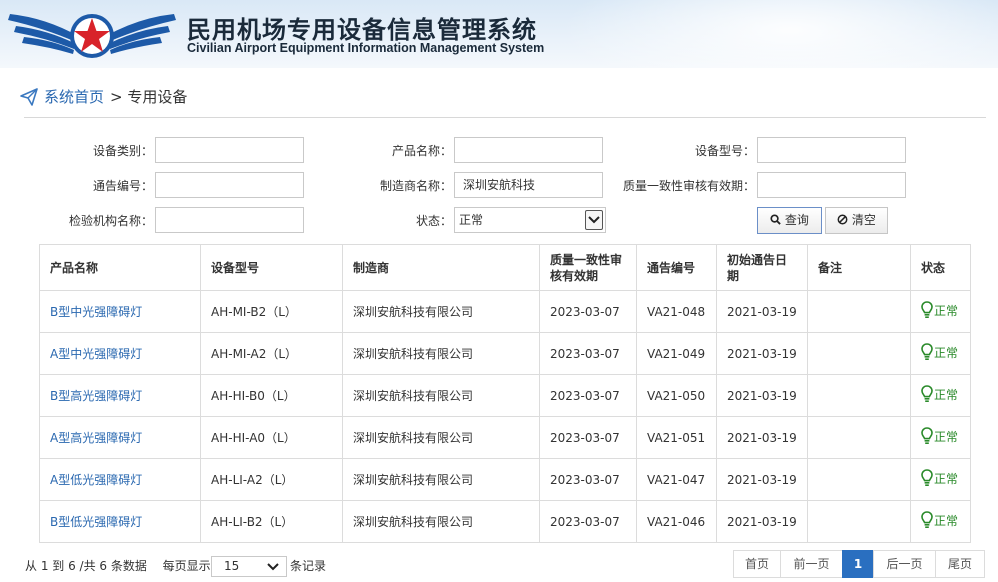  Describe the element at coordinates (229, 220) in the screenshot. I see `agency-input` at that location.